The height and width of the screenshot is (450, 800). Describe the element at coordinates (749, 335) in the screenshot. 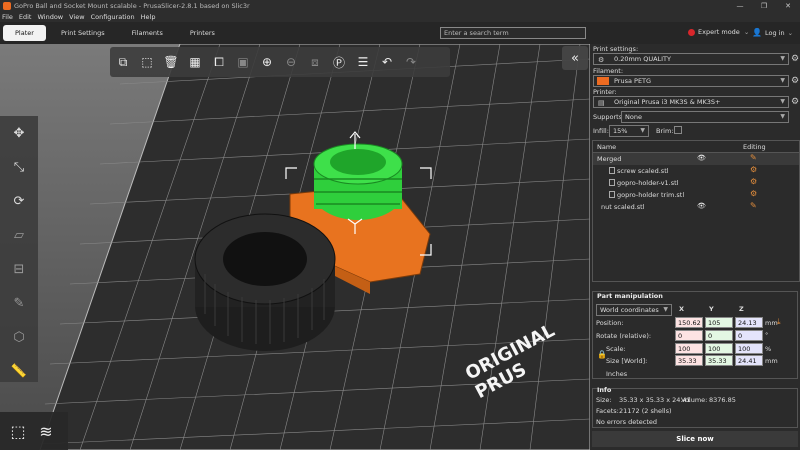

I see `rotate-z-field: 0` at that location.